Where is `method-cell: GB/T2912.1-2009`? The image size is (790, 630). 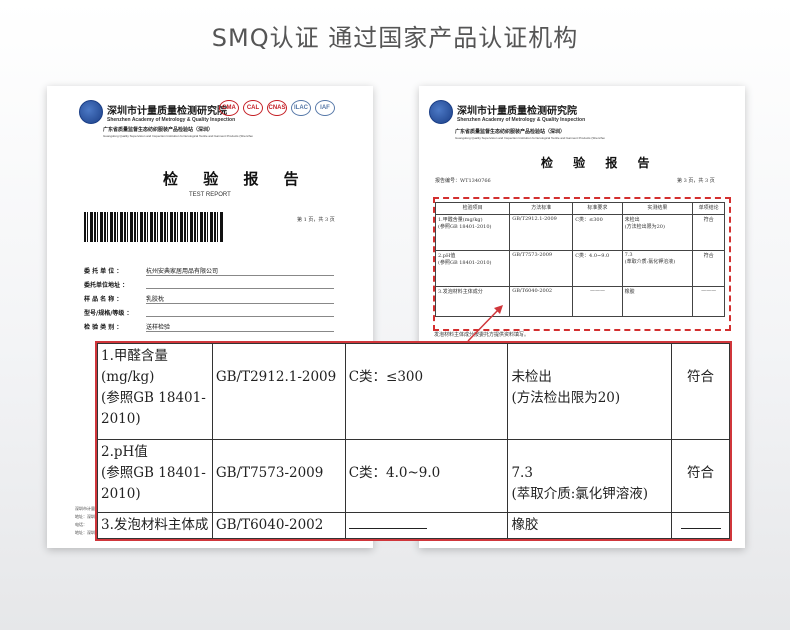
method-cell: GB/T2912.1-2009 is located at coordinates (278, 391).